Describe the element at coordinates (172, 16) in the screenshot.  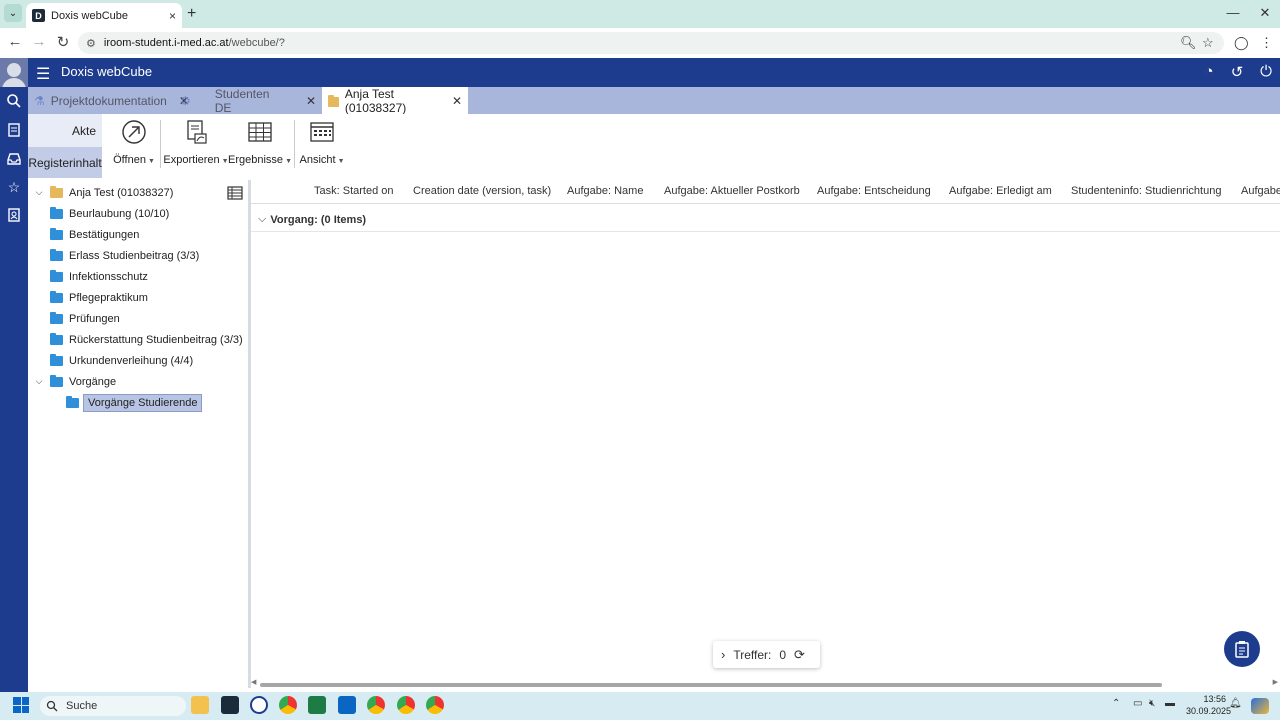
I see `browser-tab-close-icon: ×` at that location.